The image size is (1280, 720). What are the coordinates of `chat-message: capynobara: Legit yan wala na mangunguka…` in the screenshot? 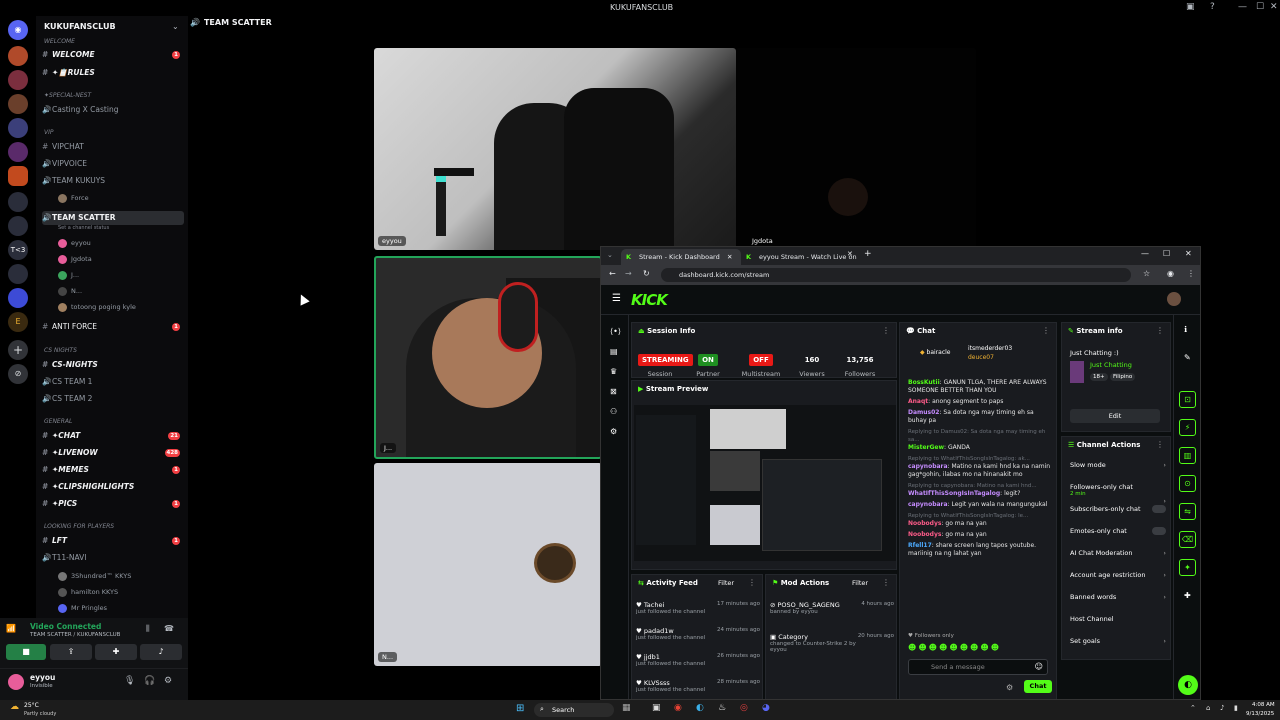 It's located at (981, 505).